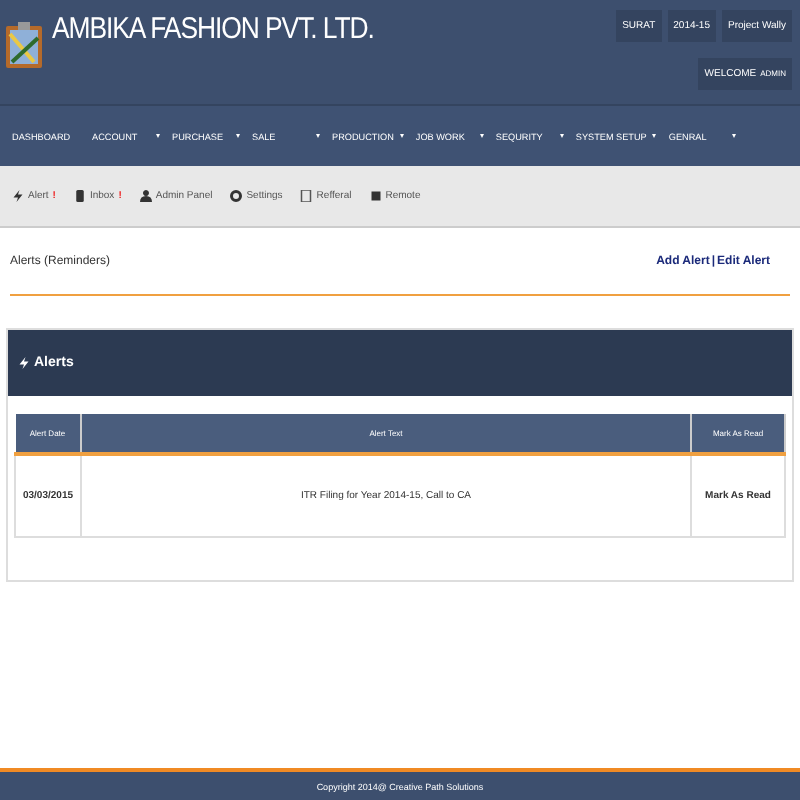  I want to click on user-icon, so click(145, 196).